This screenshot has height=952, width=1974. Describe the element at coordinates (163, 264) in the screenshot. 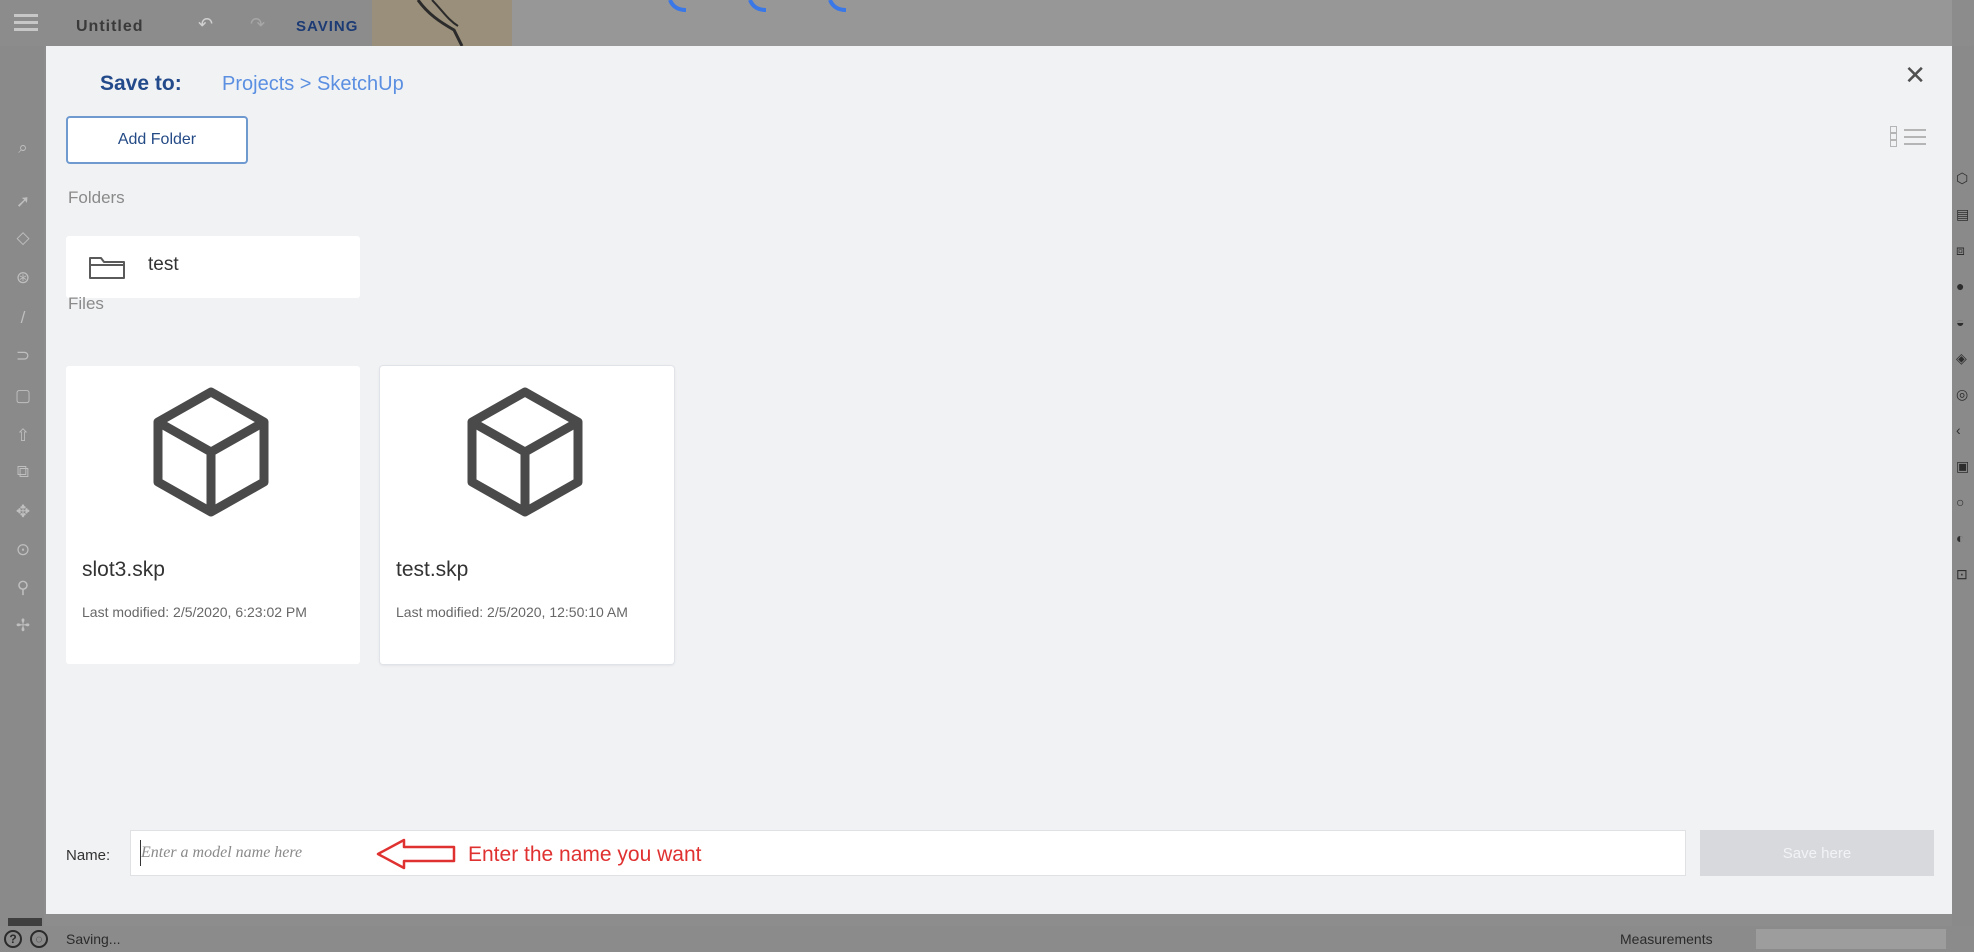

I see `folder-name: test` at that location.